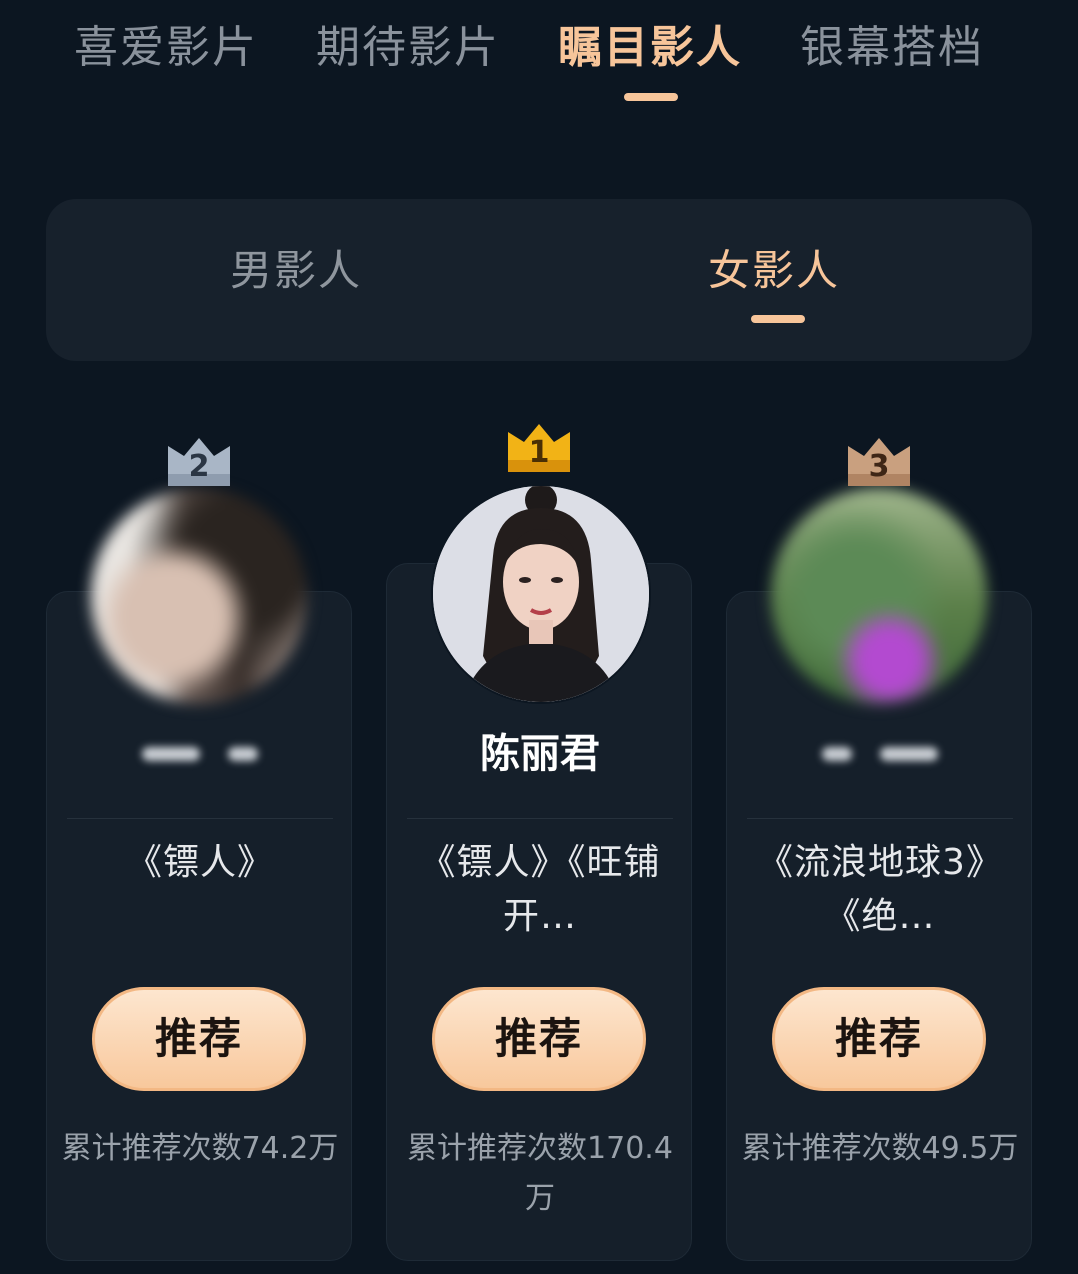 The image size is (1078, 1274). What do you see at coordinates (540, 754) in the screenshot?
I see `filmmaker-name: 陈丽君` at bounding box center [540, 754].